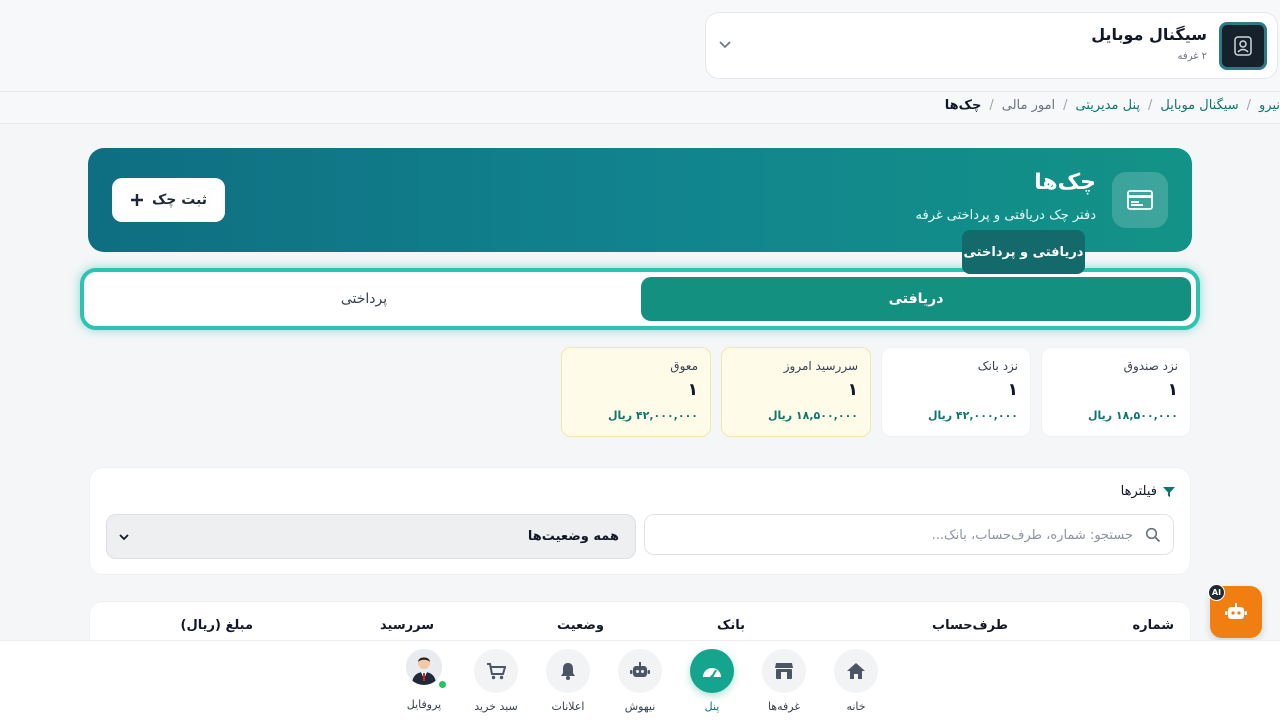 This screenshot has height=720, width=1280. What do you see at coordinates (640, 46) in the screenshot?
I see `top-bar: سیگنال موبایل ۲ غرفه` at bounding box center [640, 46].